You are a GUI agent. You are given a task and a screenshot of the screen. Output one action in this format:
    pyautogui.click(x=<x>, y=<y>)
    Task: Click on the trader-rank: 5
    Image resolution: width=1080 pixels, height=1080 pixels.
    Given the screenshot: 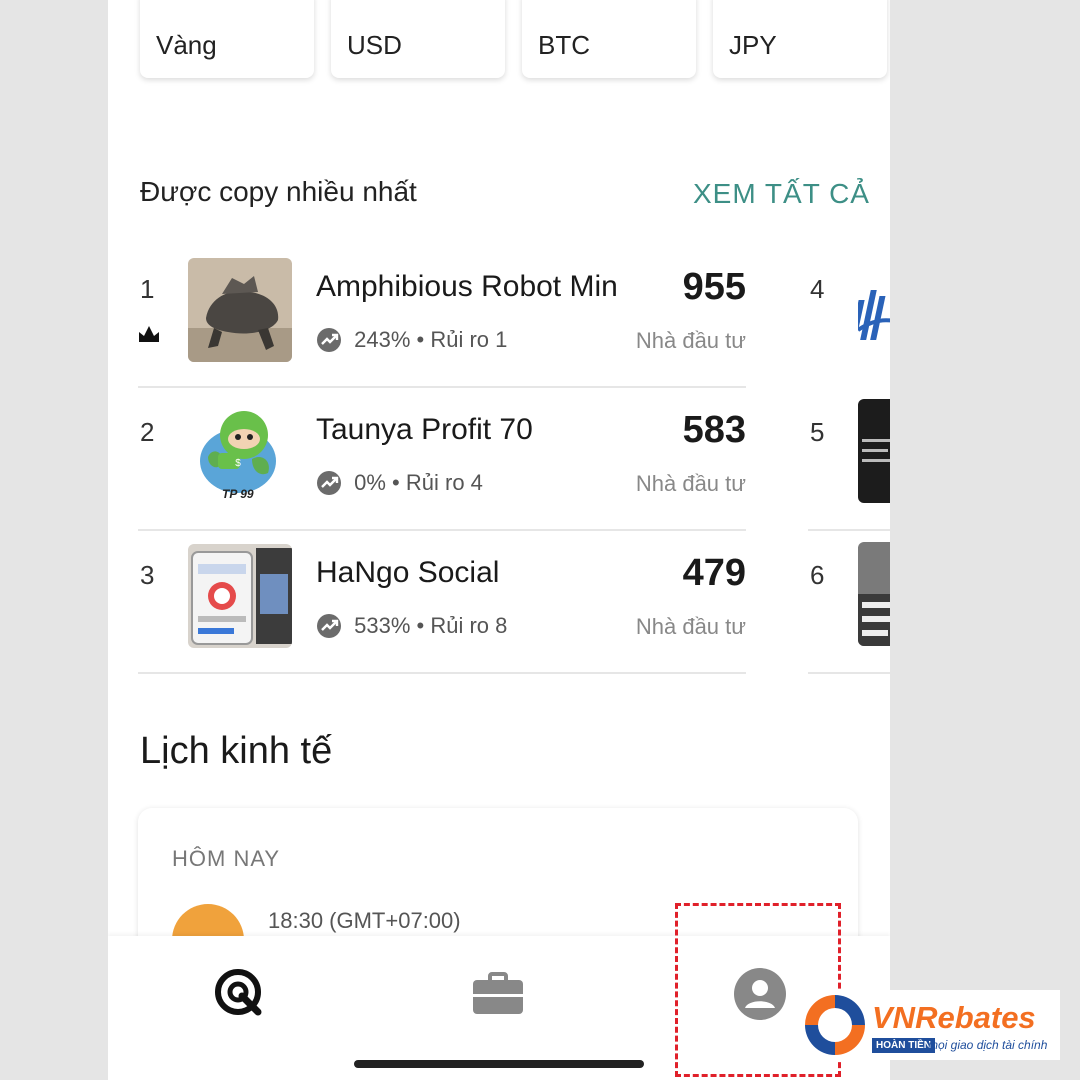 What is the action you would take?
    pyautogui.click(x=817, y=432)
    